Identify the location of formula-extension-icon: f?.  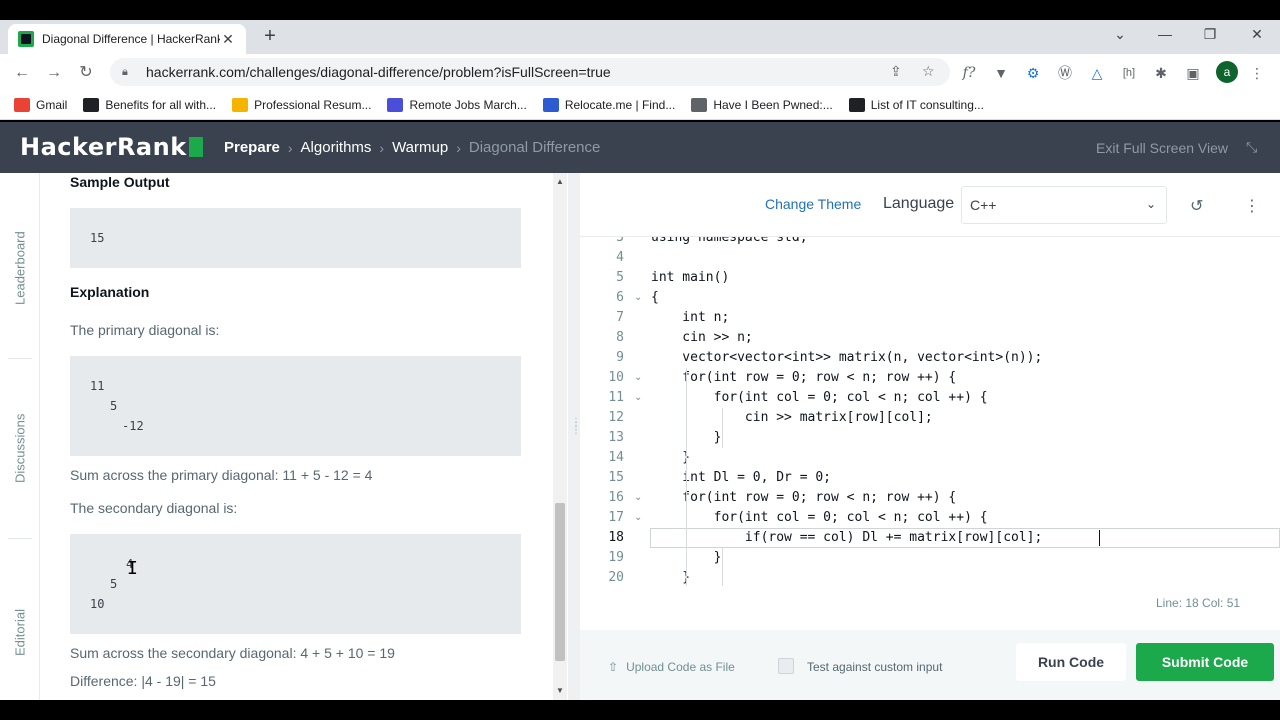
(969, 73).